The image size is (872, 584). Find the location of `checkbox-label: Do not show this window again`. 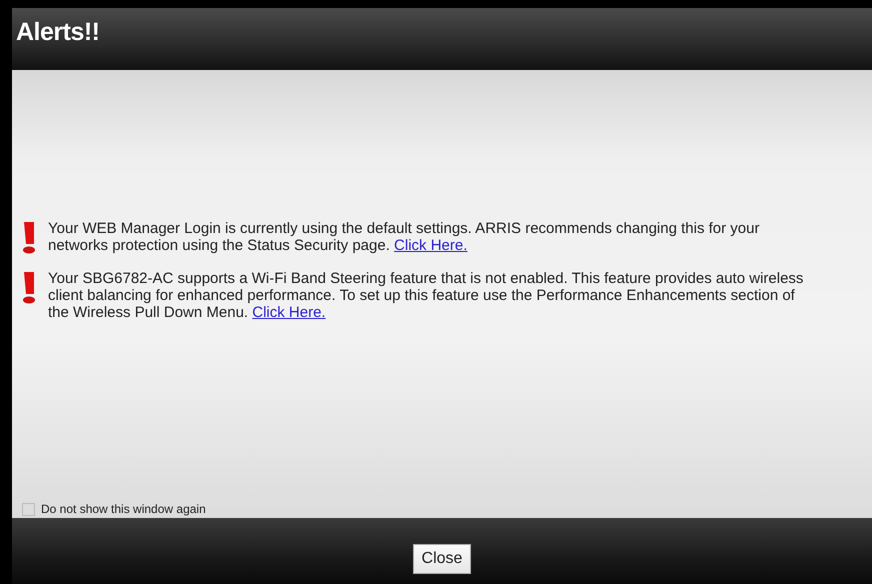

checkbox-label: Do not show this window again is located at coordinates (123, 509).